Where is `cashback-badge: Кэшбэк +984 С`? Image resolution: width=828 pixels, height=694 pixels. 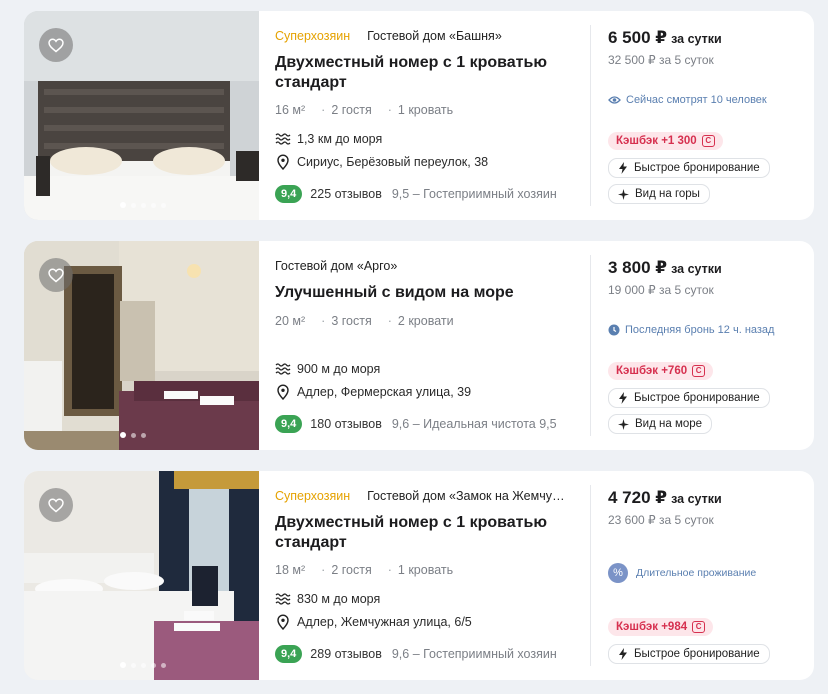 cashback-badge: Кэшбэк +984 С is located at coordinates (661, 627).